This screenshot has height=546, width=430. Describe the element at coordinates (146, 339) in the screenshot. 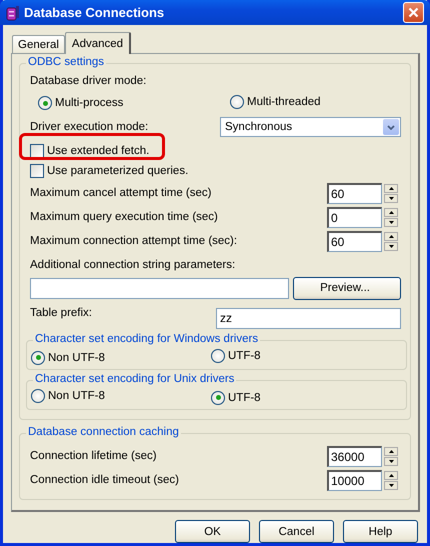

I see `group-title: Character set encoding for Windows drivers` at that location.